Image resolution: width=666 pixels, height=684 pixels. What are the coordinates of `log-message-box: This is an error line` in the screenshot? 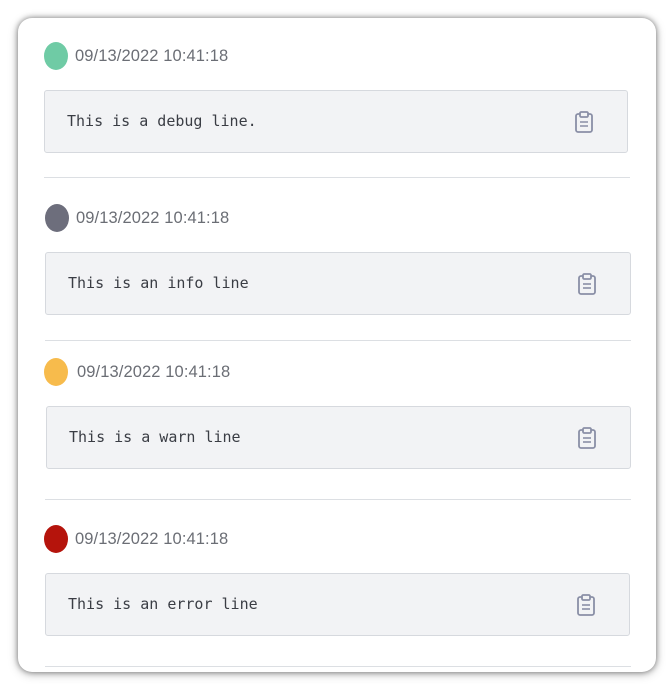 It's located at (337, 604).